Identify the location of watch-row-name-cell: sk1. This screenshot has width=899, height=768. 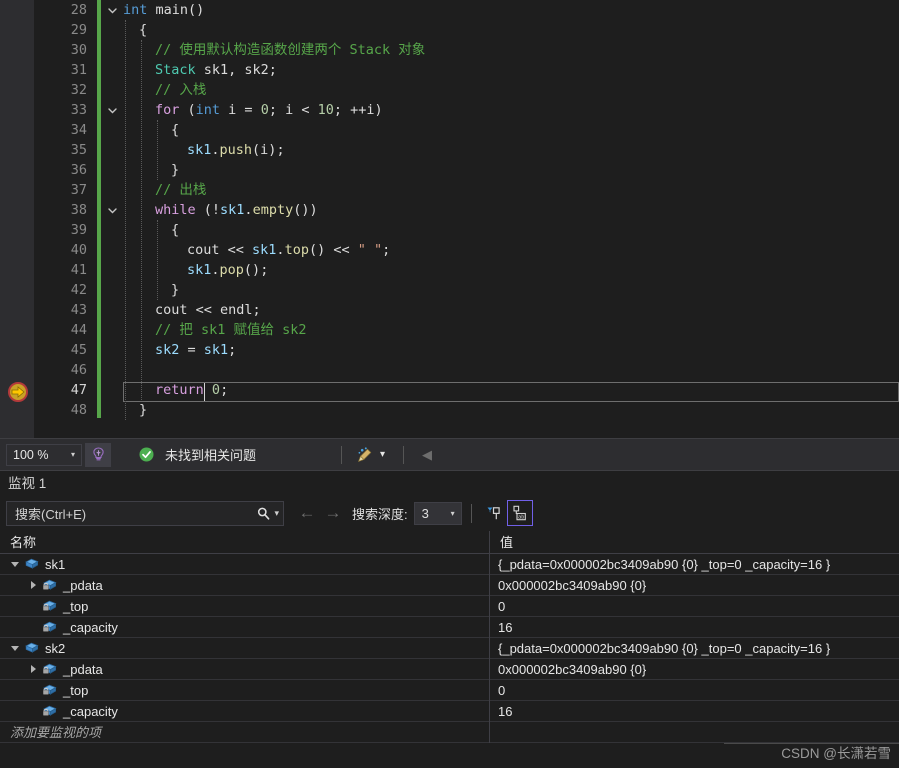
(245, 564).